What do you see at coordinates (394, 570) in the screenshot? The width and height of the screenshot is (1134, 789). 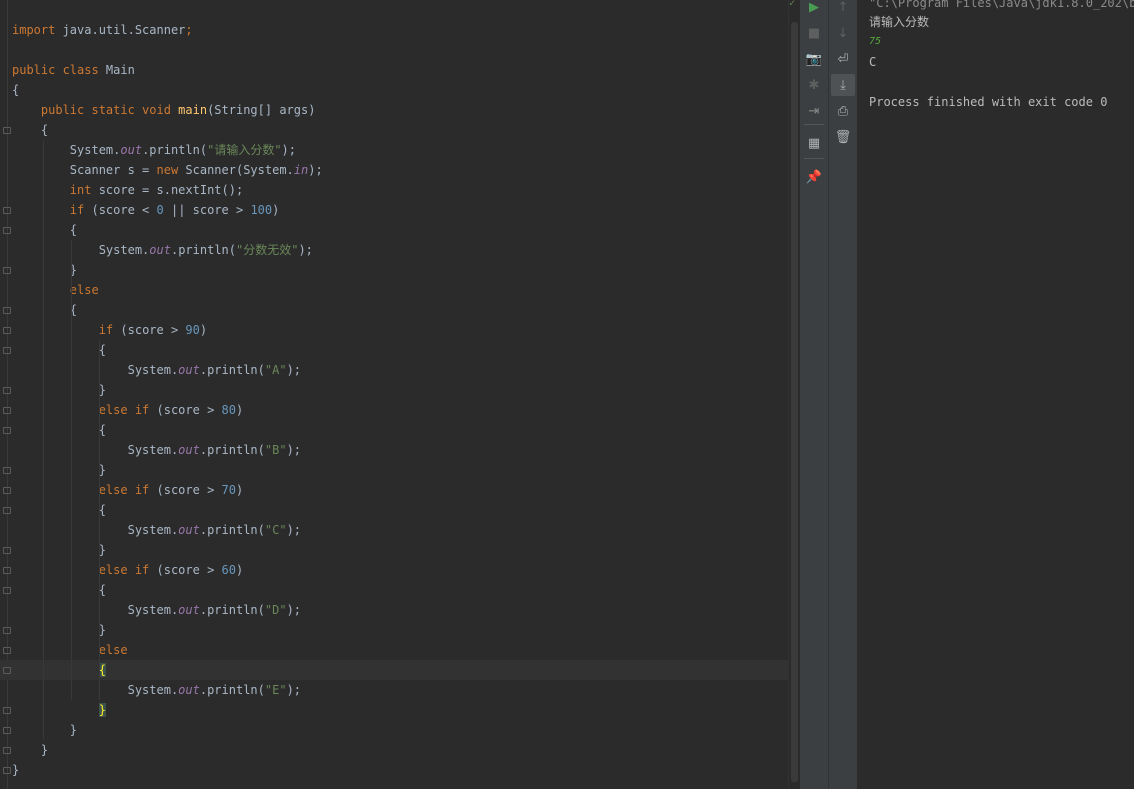 I see `code-line: else if (score > 60)` at bounding box center [394, 570].